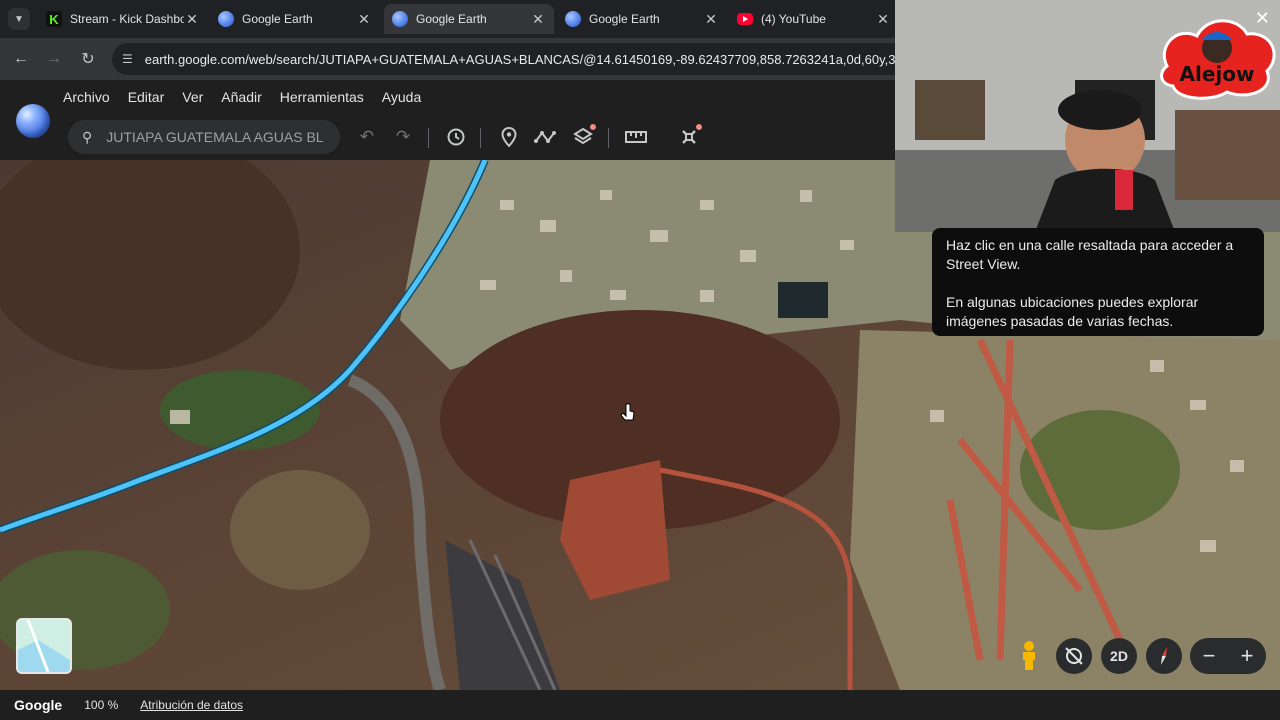  What do you see at coordinates (689, 137) in the screenshot?
I see `satellite-icon` at bounding box center [689, 137].